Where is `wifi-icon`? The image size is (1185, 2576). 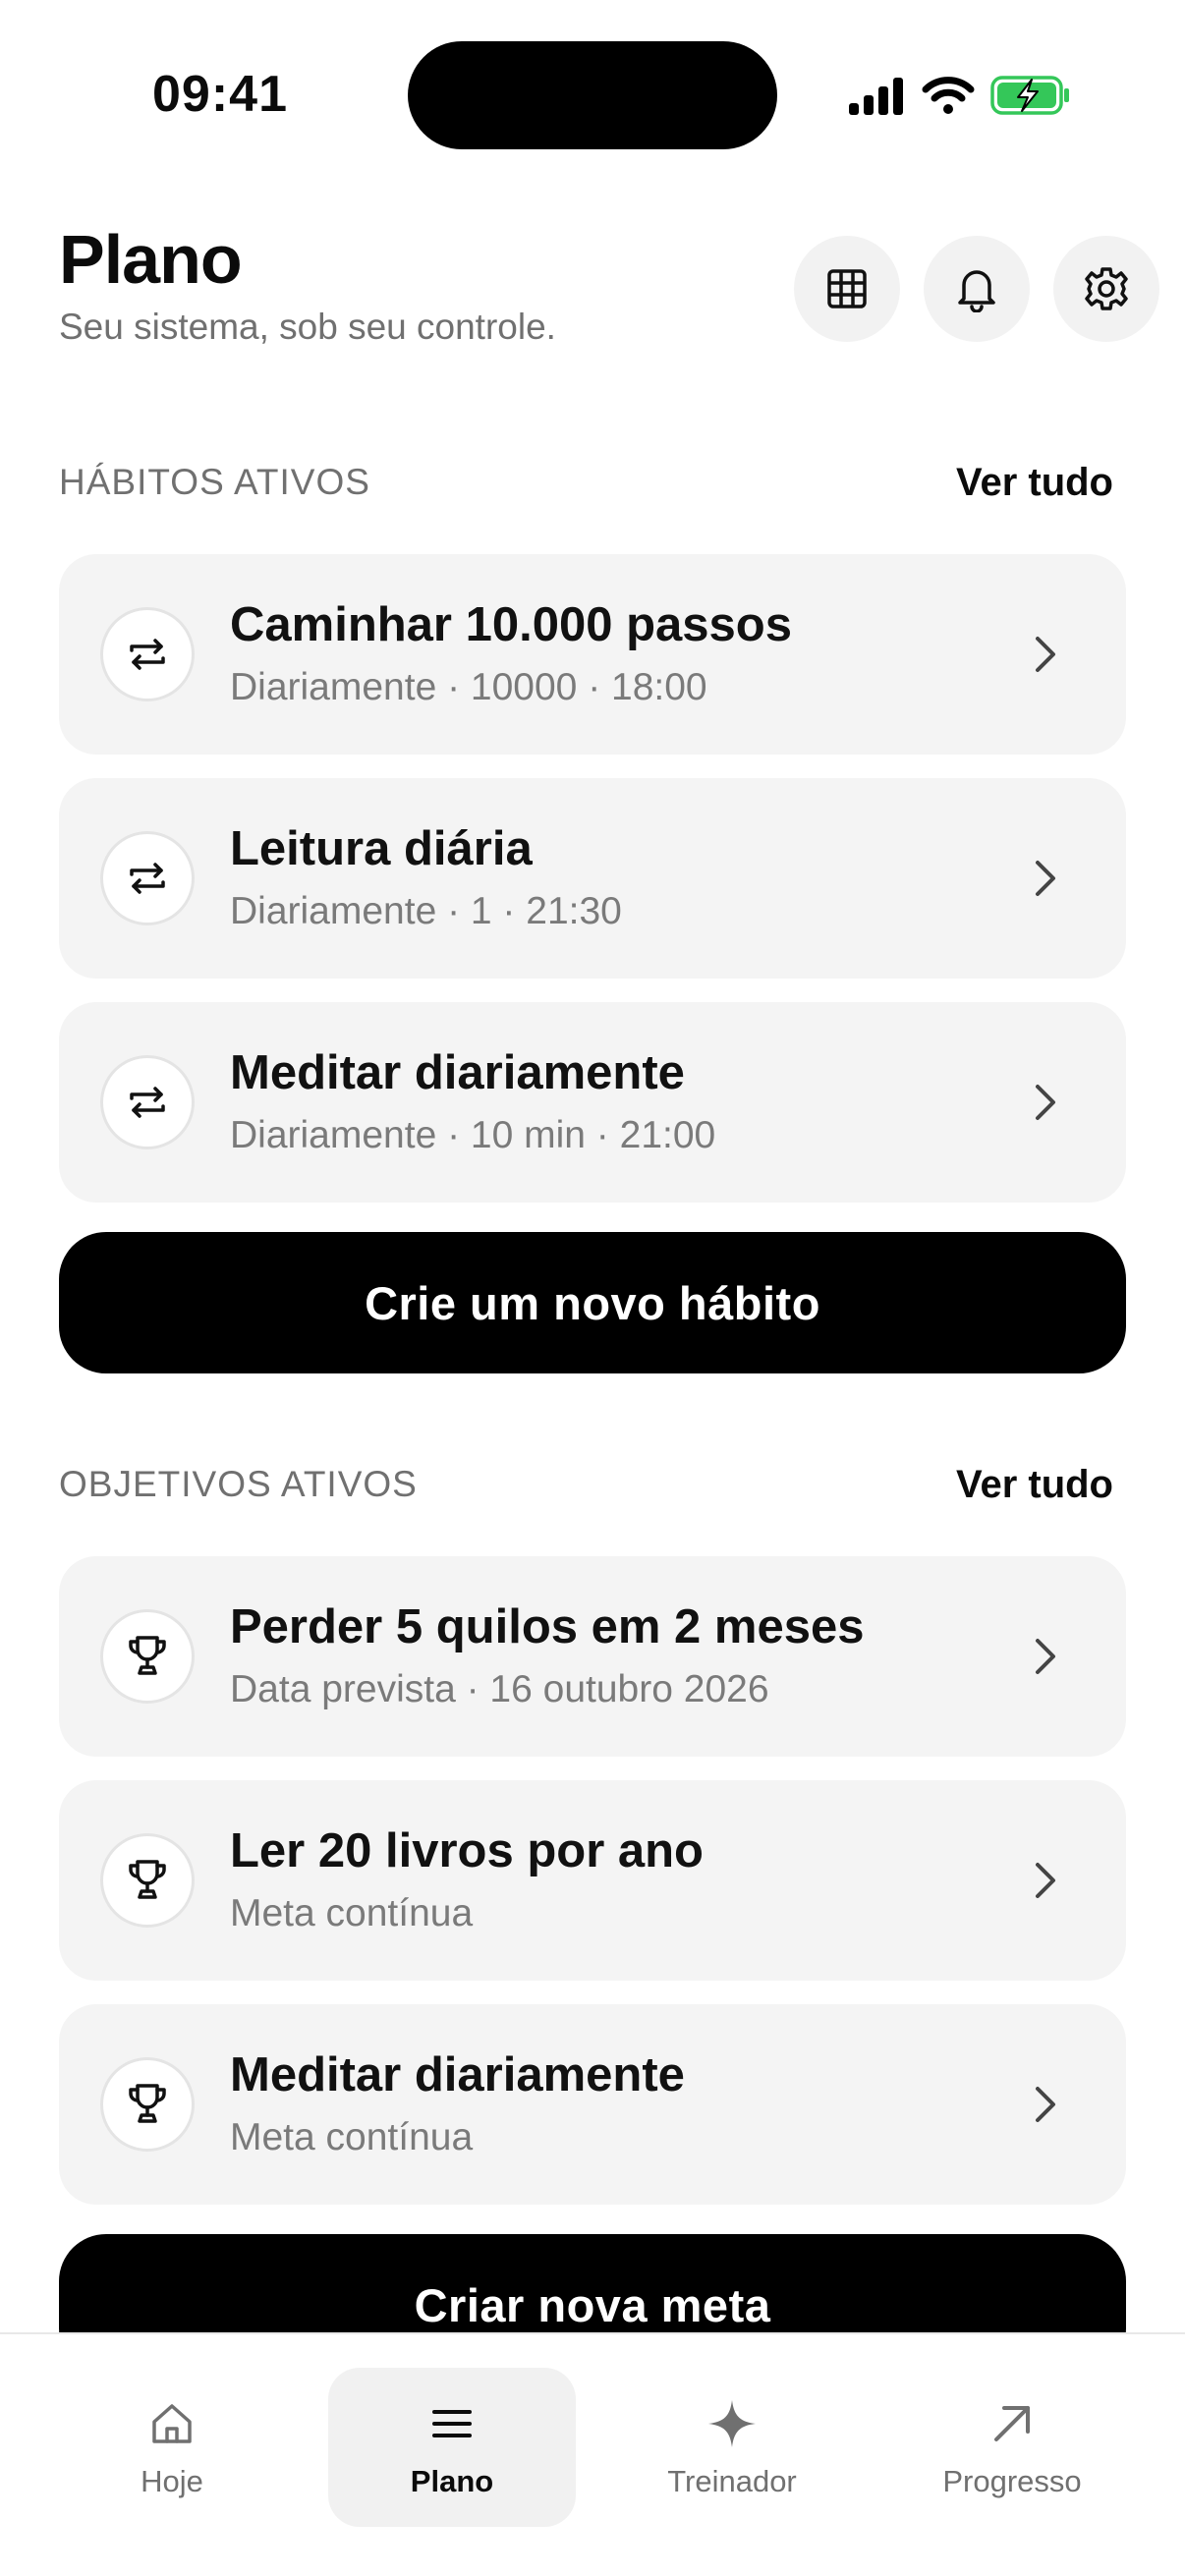 wifi-icon is located at coordinates (949, 95).